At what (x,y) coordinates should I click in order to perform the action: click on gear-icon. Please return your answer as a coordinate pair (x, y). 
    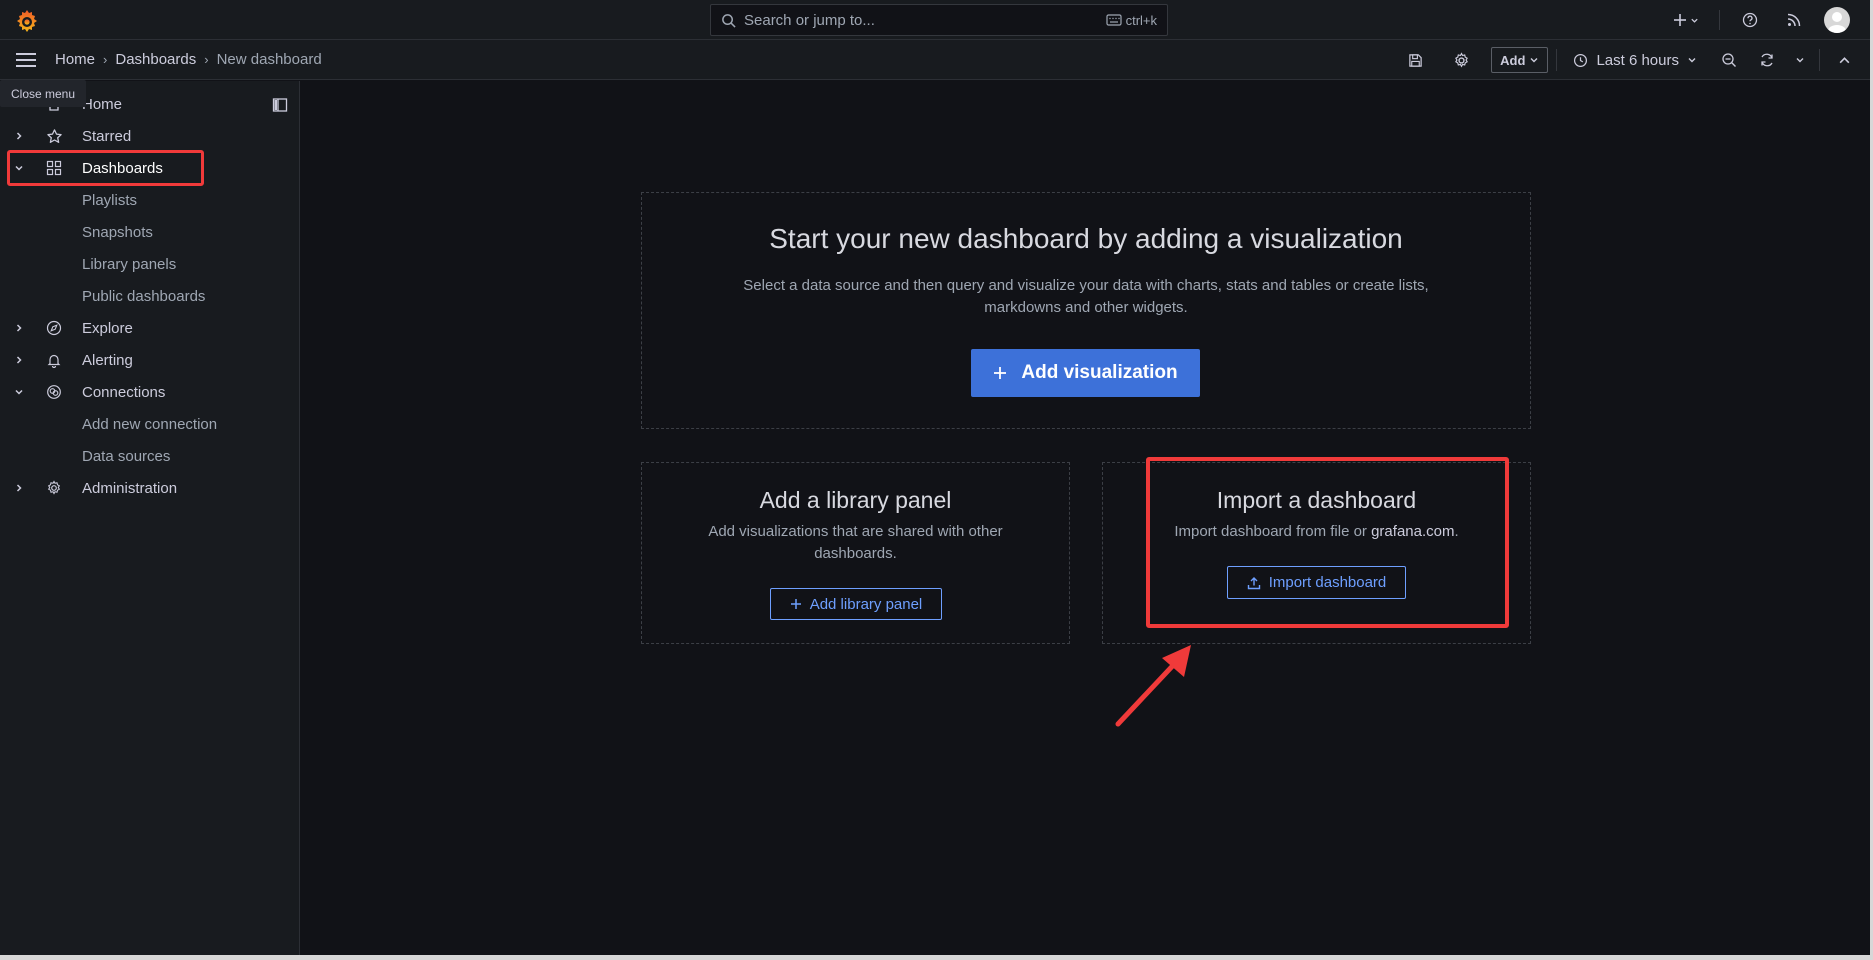
    Looking at the image, I should click on (1461, 59).